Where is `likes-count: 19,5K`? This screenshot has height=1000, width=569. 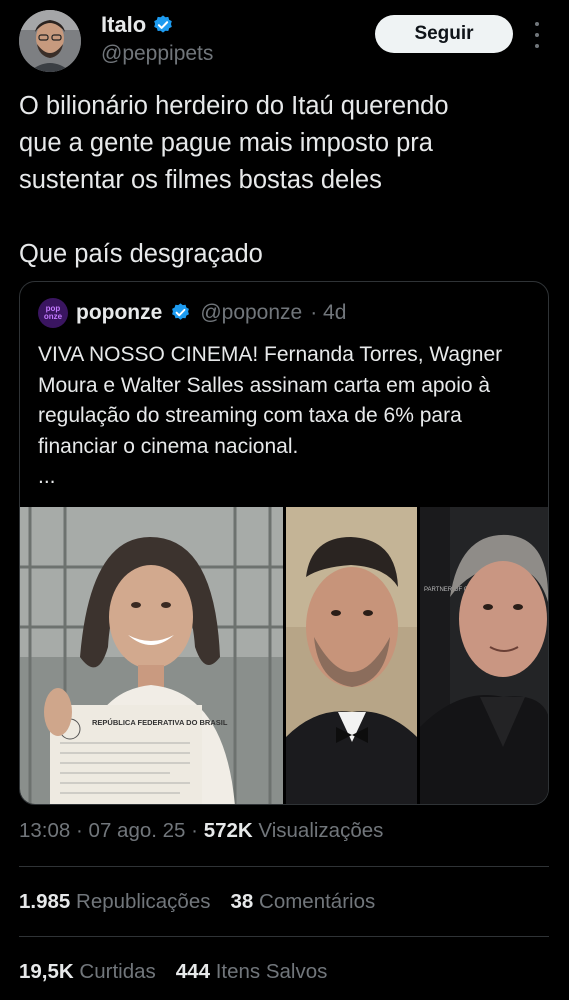 likes-count: 19,5K is located at coordinates (46, 971).